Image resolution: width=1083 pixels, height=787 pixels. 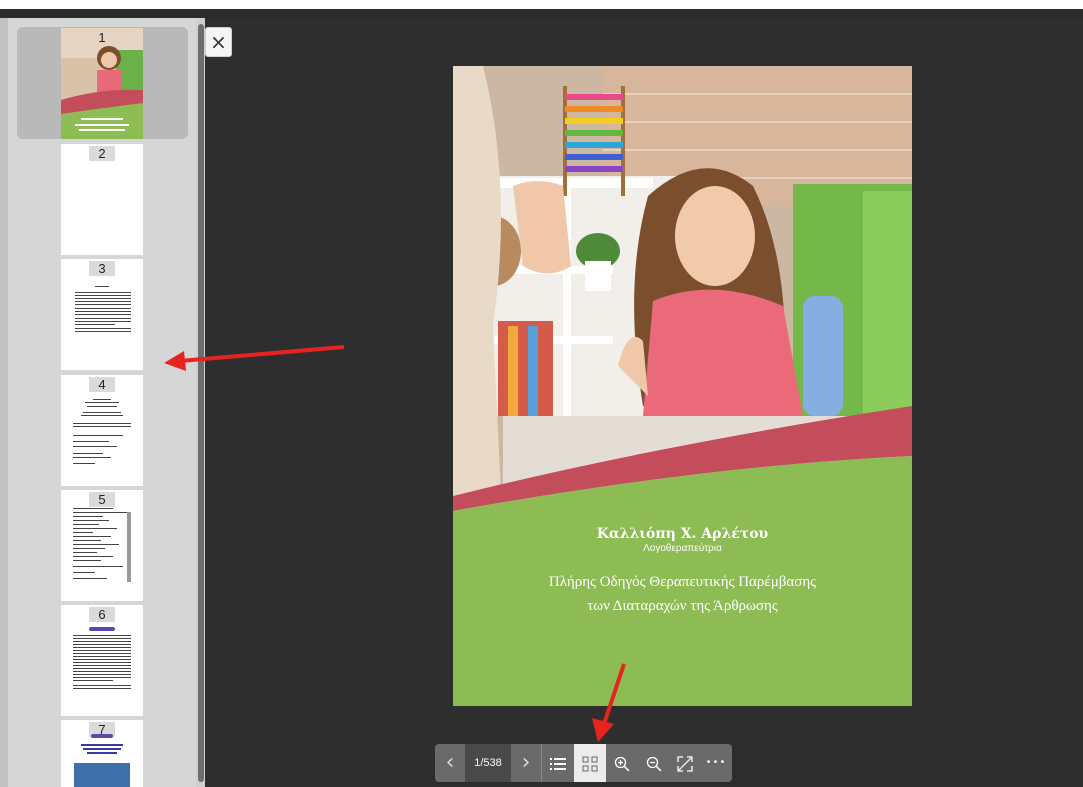 I want to click on chevron-right-icon: ›, so click(x=526, y=762).